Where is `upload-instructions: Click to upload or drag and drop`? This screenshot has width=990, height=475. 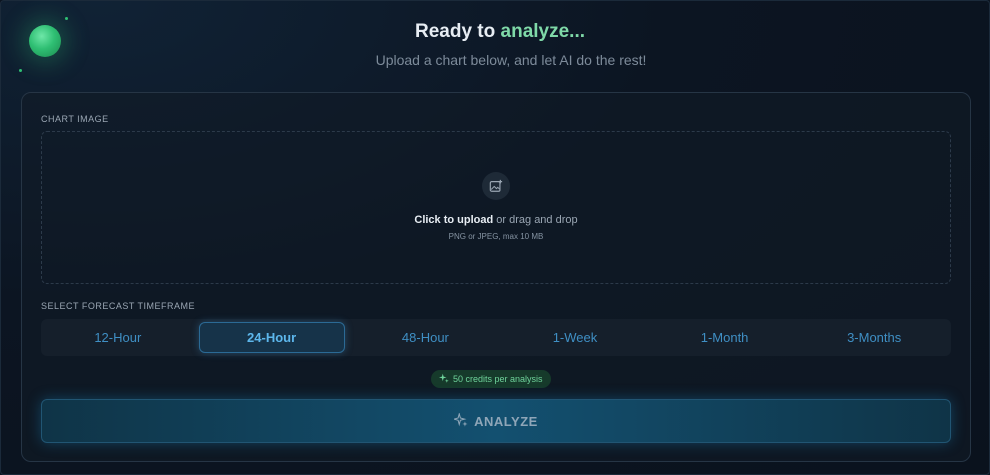 upload-instructions: Click to upload or drag and drop is located at coordinates (496, 220).